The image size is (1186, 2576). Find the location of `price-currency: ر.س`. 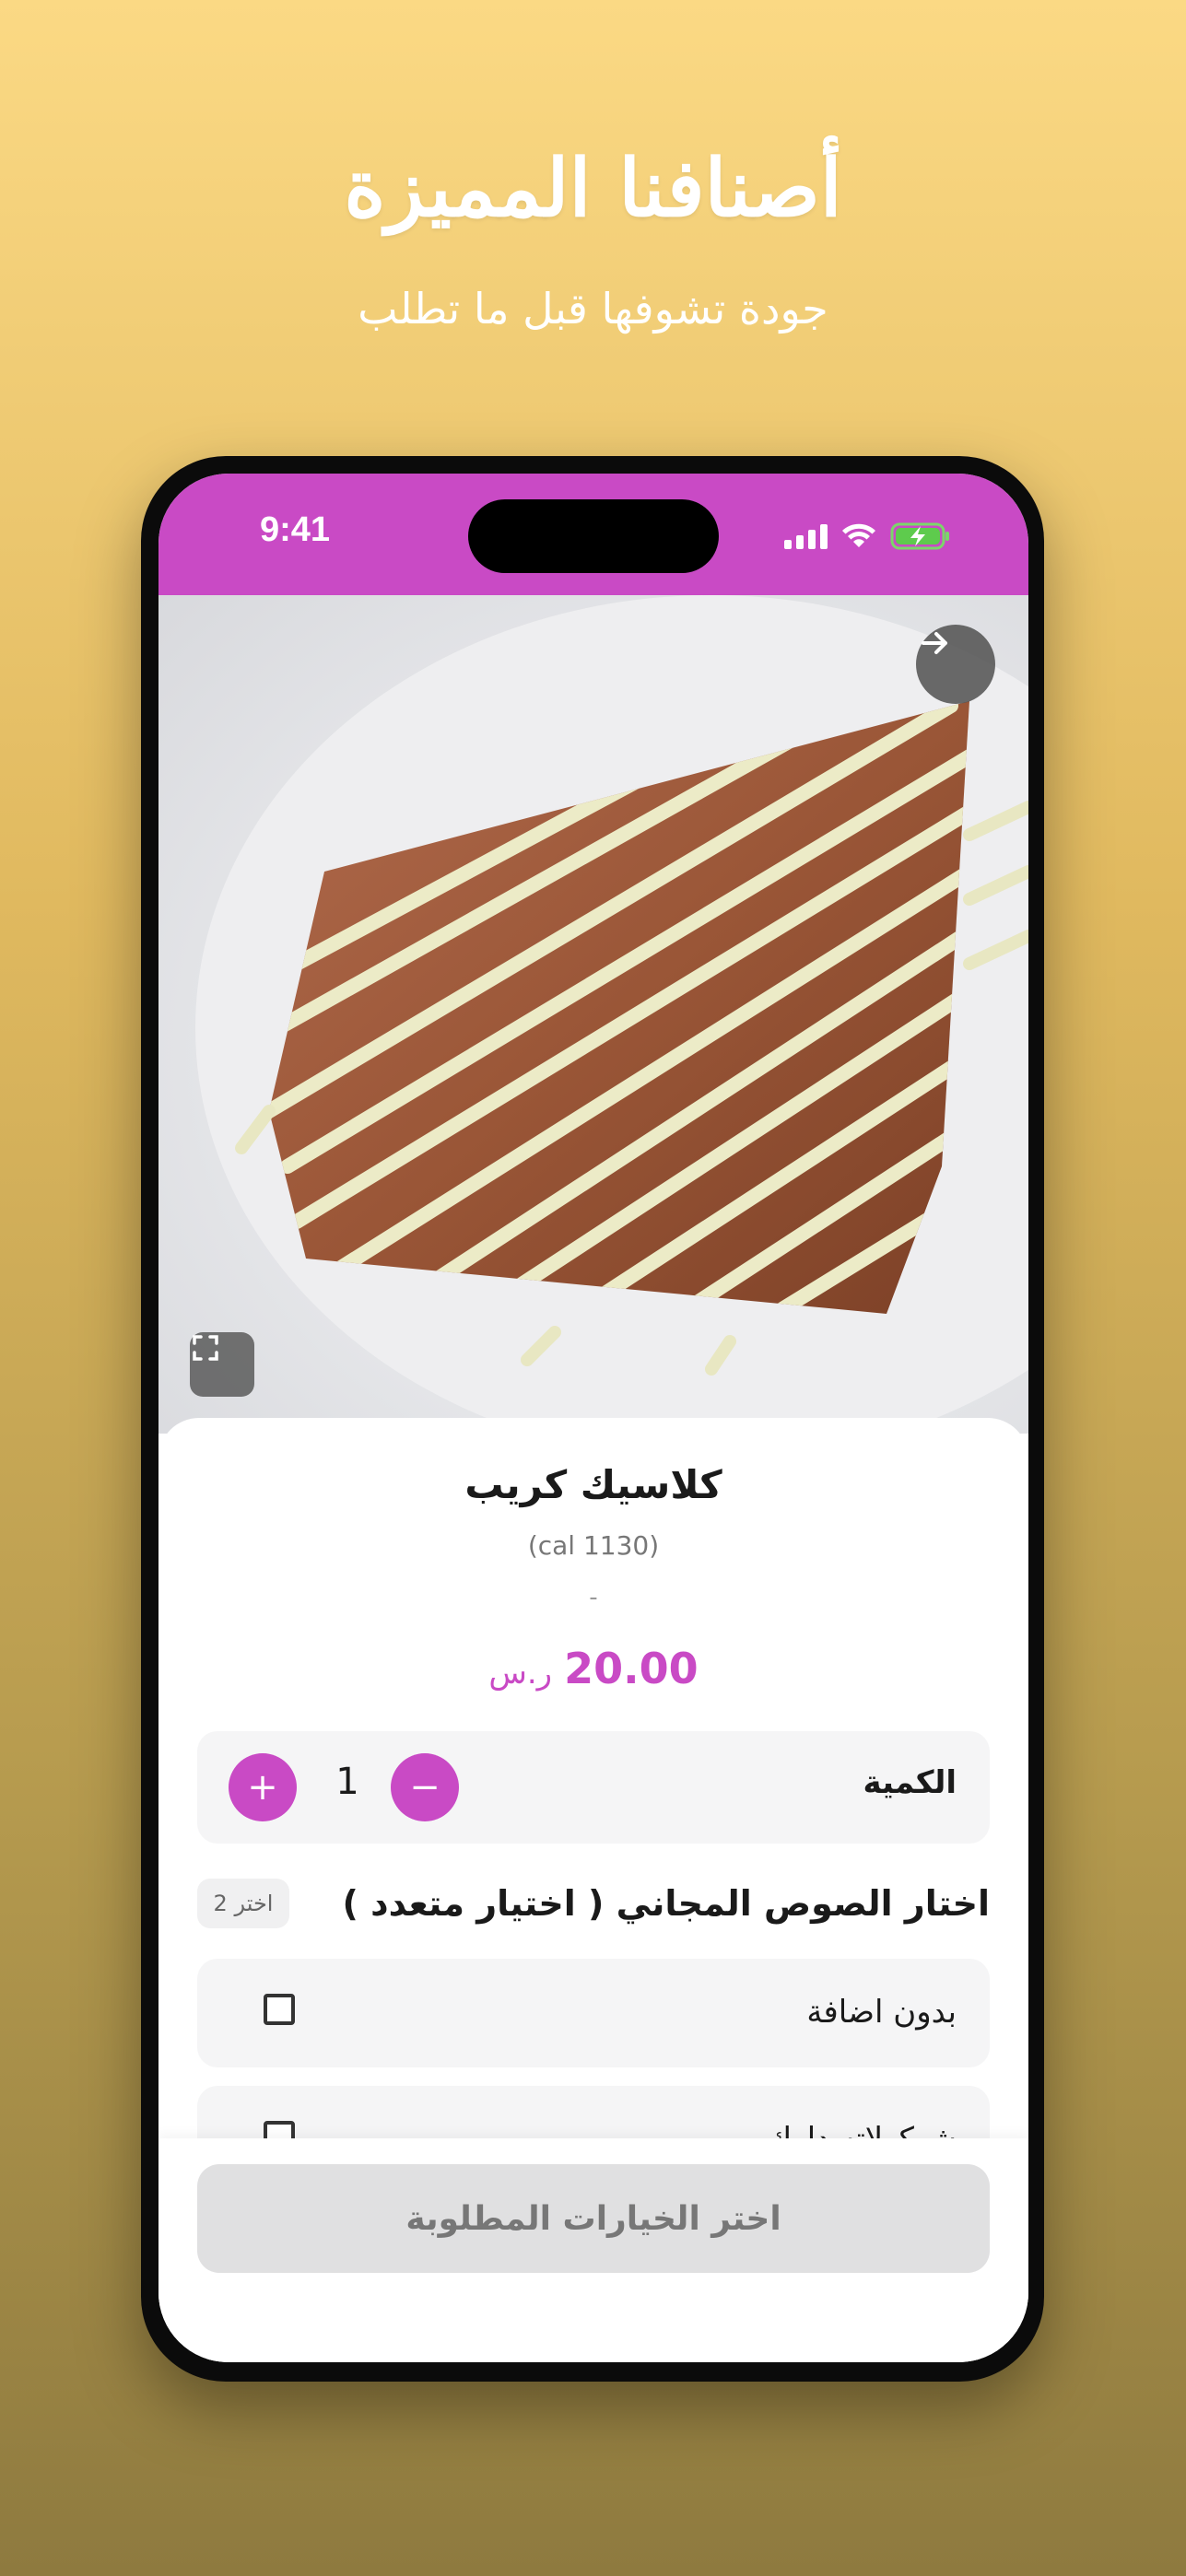

price-currency: ر.س is located at coordinates (520, 1673).